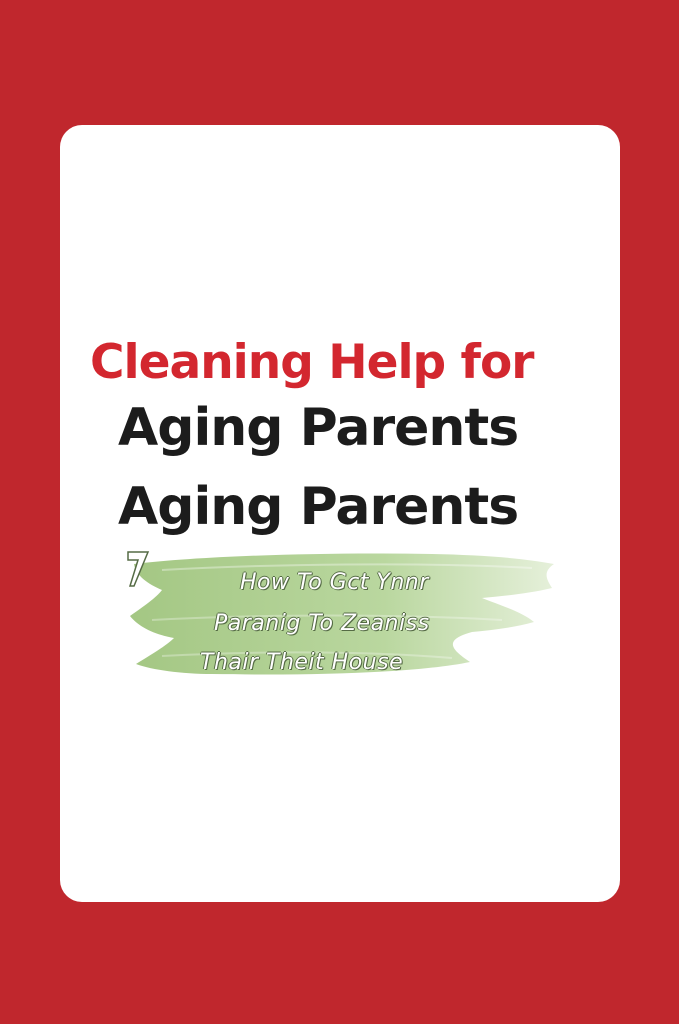 This screenshot has height=1024, width=679. I want to click on quote-mark-icon, so click(138, 569).